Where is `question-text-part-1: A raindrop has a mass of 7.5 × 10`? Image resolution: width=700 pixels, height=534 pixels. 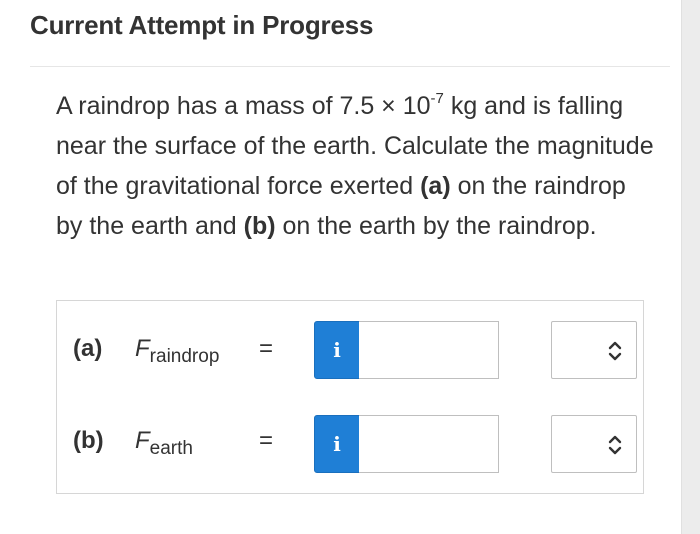 question-text-part-1: A raindrop has a mass of 7.5 × 10 is located at coordinates (243, 106).